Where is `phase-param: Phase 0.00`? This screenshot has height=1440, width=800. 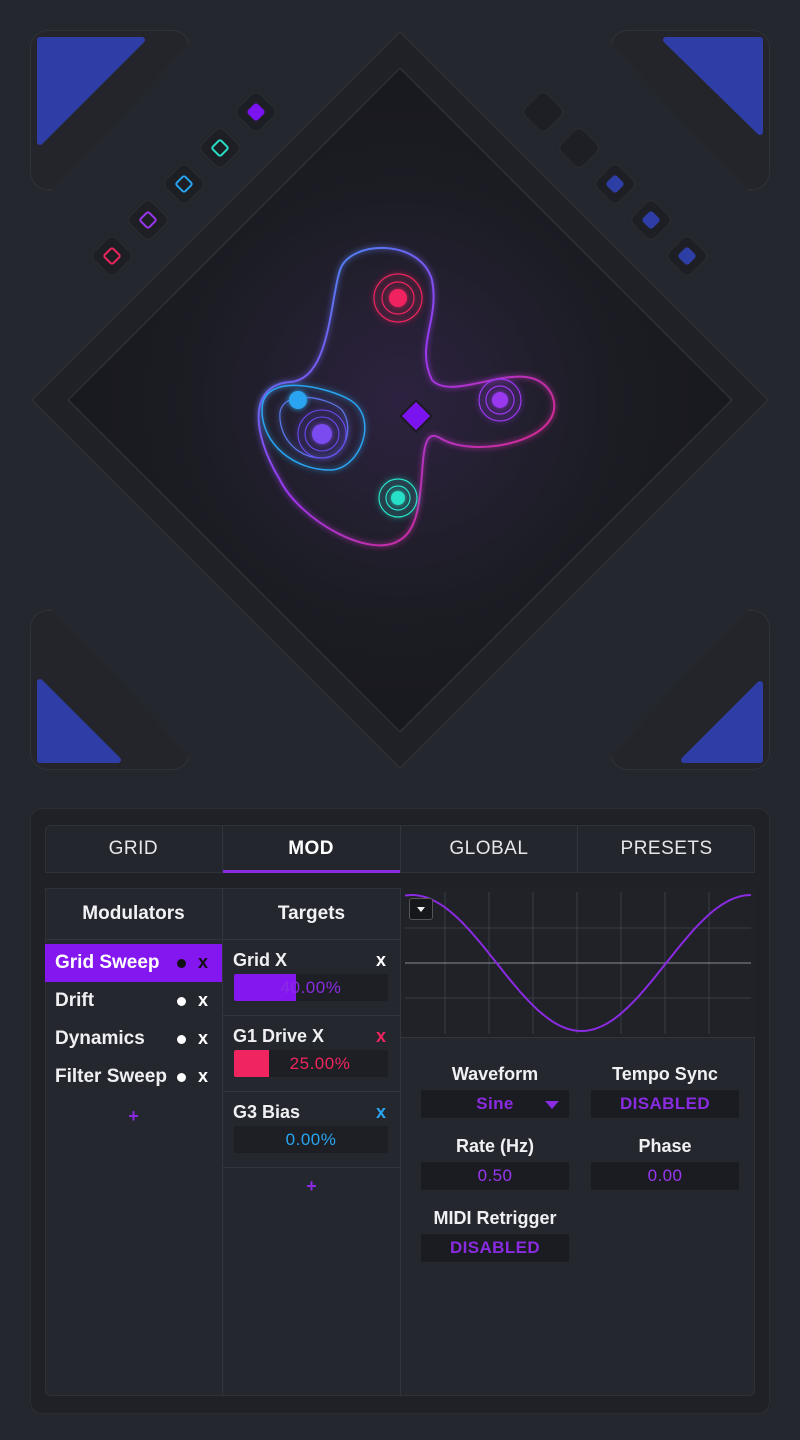
phase-param: Phase 0.00 is located at coordinates (665, 1163).